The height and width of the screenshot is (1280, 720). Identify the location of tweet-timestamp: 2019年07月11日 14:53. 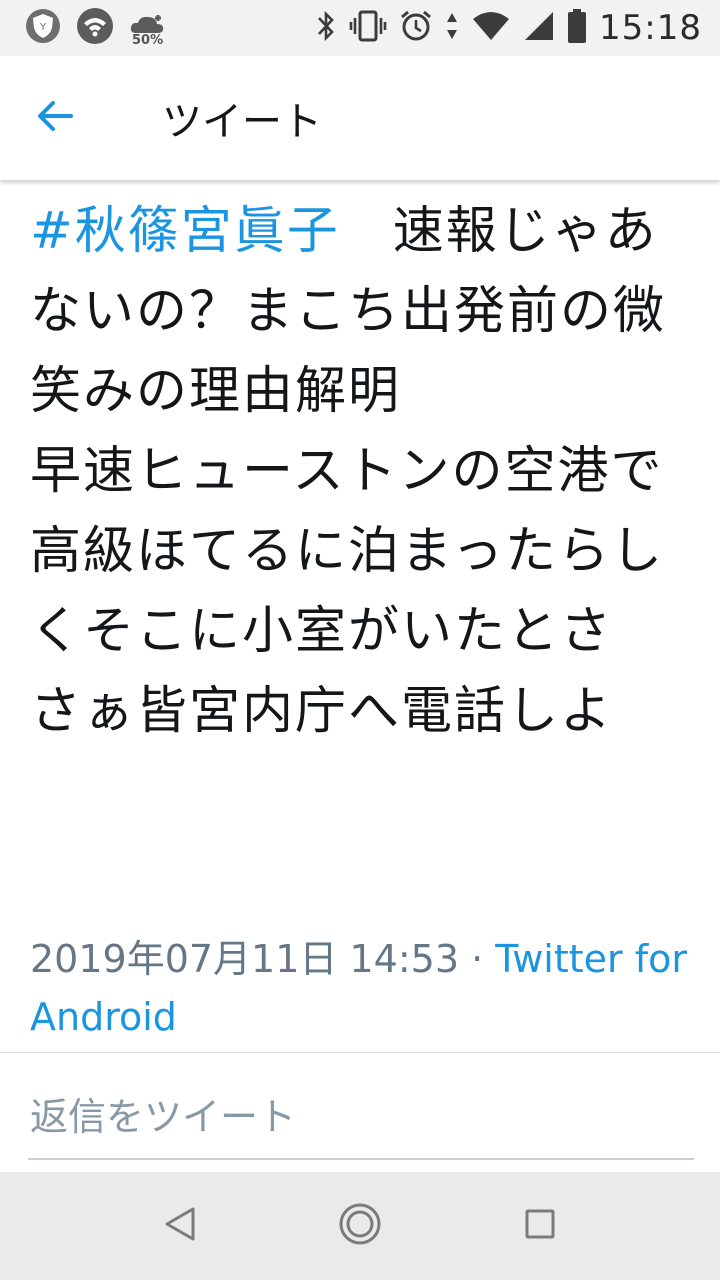
(245, 959).